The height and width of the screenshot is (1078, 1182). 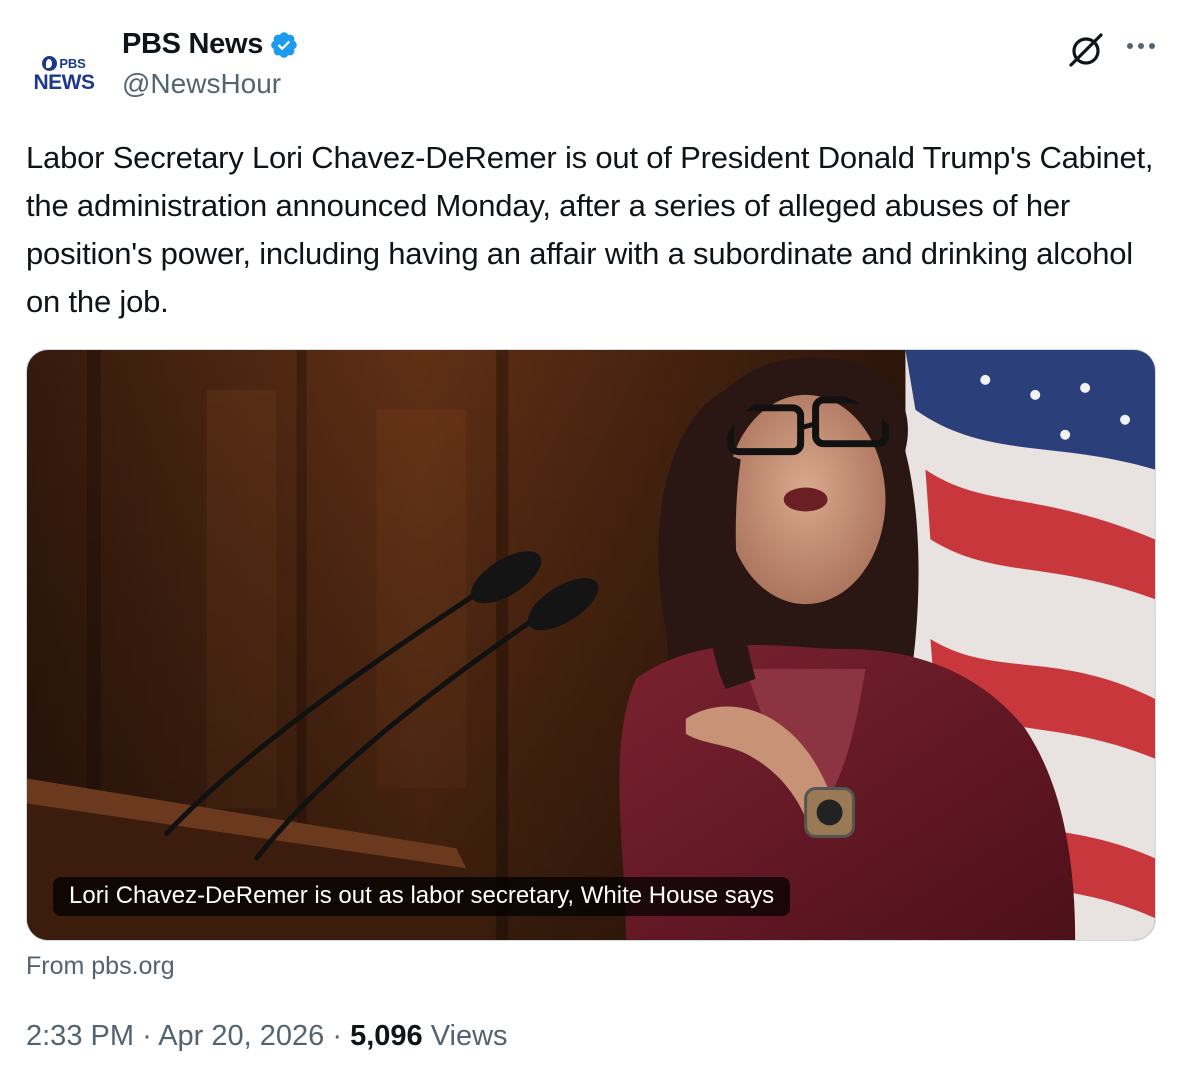 What do you see at coordinates (72, 63) in the screenshot?
I see `avatar-logo-top: PBS` at bounding box center [72, 63].